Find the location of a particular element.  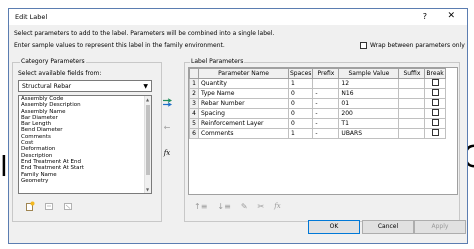

scroll-thumb is located at coordinates (148, 140).